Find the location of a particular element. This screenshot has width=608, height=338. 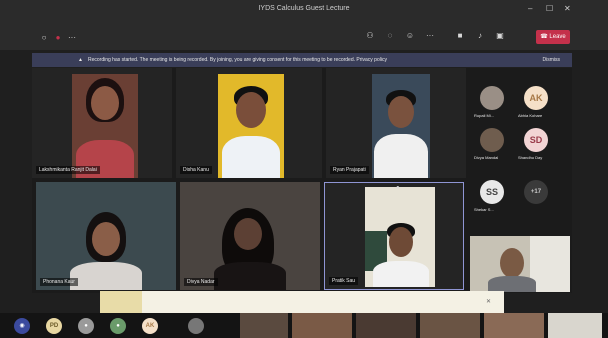

video-tile: Lakshmikanta Ranjit Dalai is located at coordinates (102, 123).